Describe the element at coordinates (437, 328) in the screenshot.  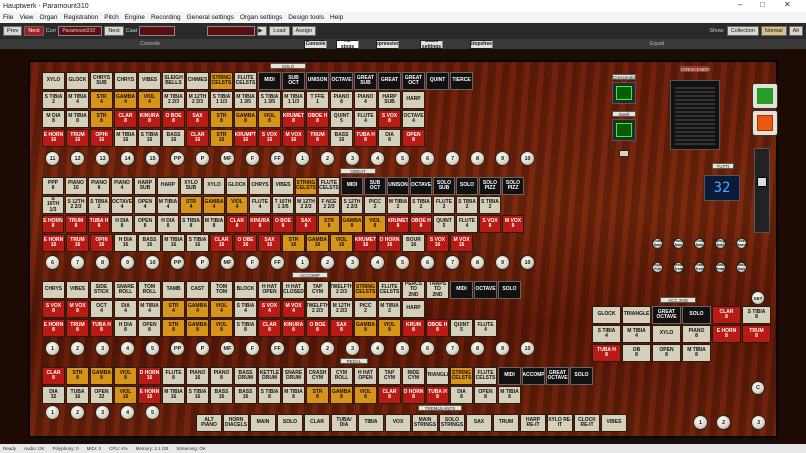
I see `stop-tab: OBOE H8` at that location.